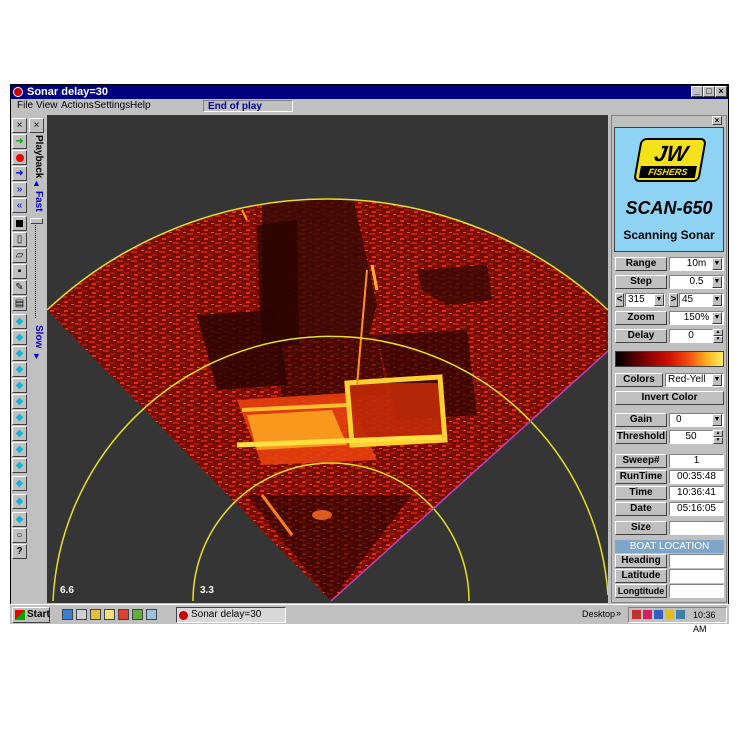 Image resolution: width=739 pixels, height=739 pixels. Describe the element at coordinates (19, 417) in the screenshot. I see `tool-7-icon: ◆` at that location.